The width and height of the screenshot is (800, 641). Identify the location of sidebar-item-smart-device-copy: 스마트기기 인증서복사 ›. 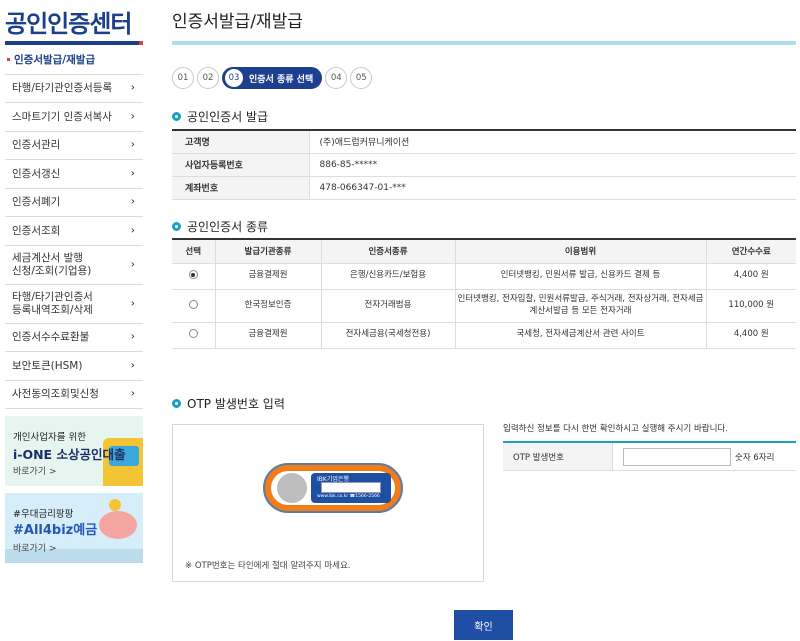
(74, 117).